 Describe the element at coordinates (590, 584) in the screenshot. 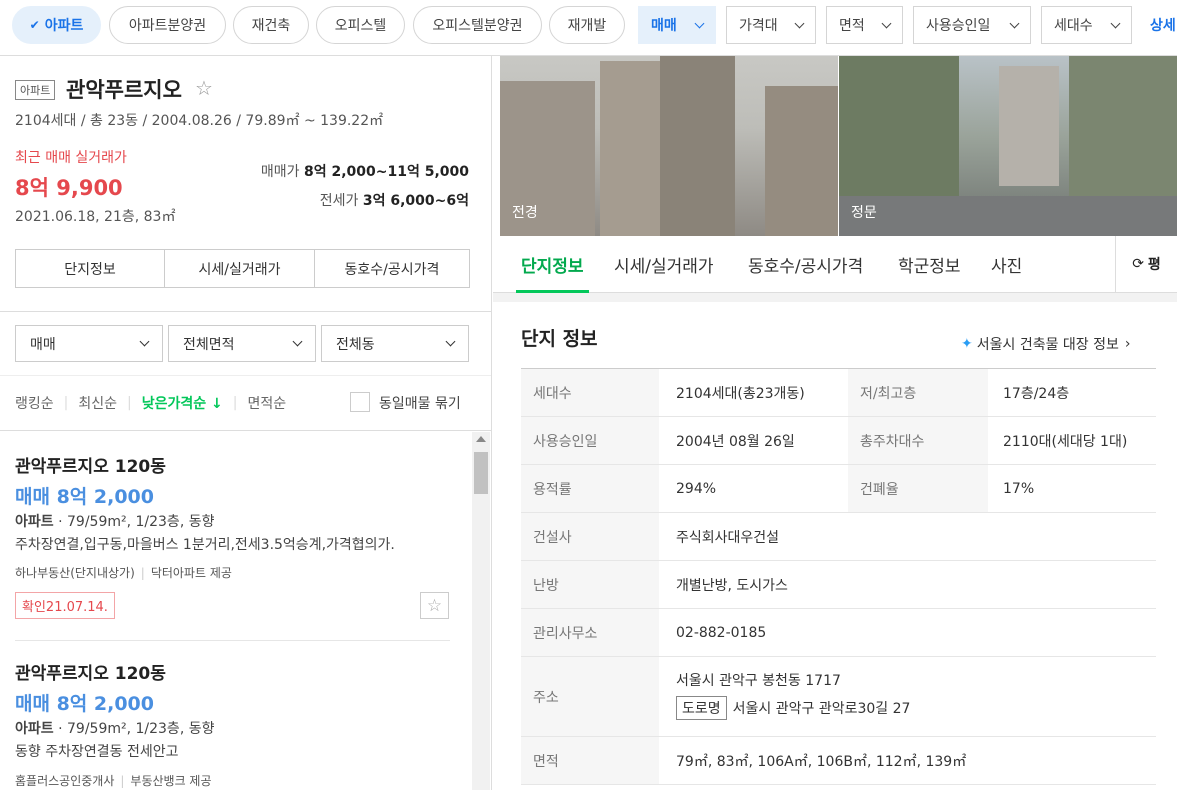

I see `row-label: 난방` at that location.